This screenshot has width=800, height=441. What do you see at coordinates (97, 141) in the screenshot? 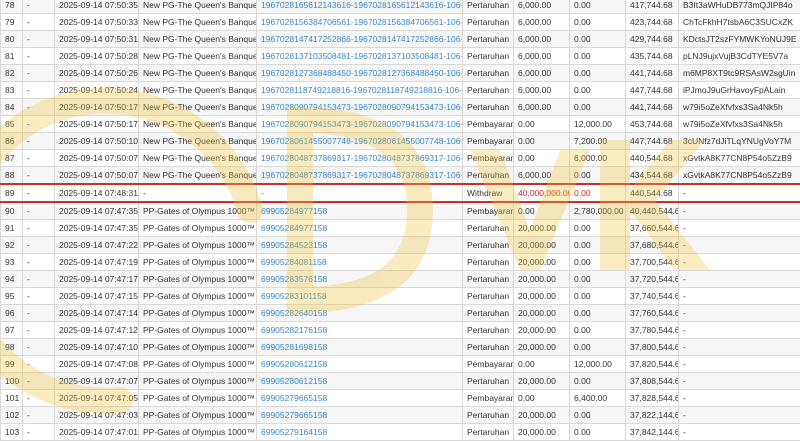
I see `row-timestamp: 2025-09-14 07:50:10` at bounding box center [97, 141].